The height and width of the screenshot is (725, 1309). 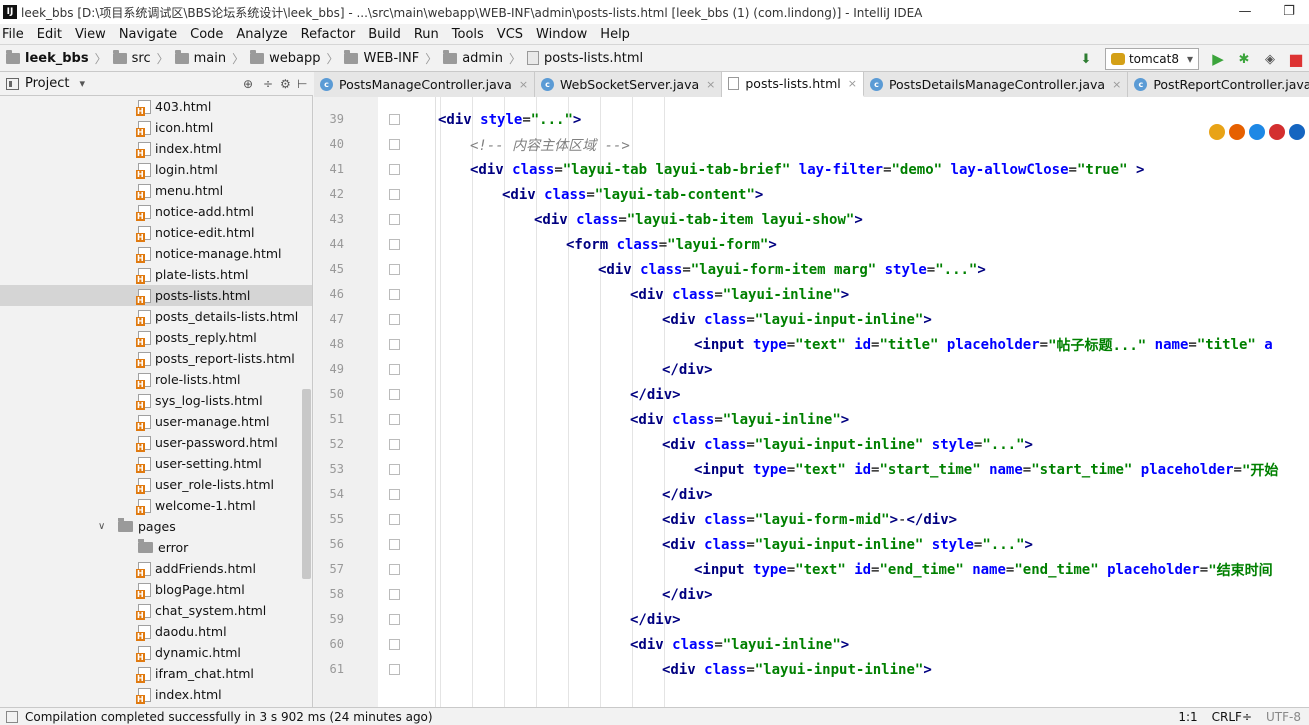 What do you see at coordinates (328, 34) in the screenshot?
I see `menu-refactor: Refactor` at bounding box center [328, 34].